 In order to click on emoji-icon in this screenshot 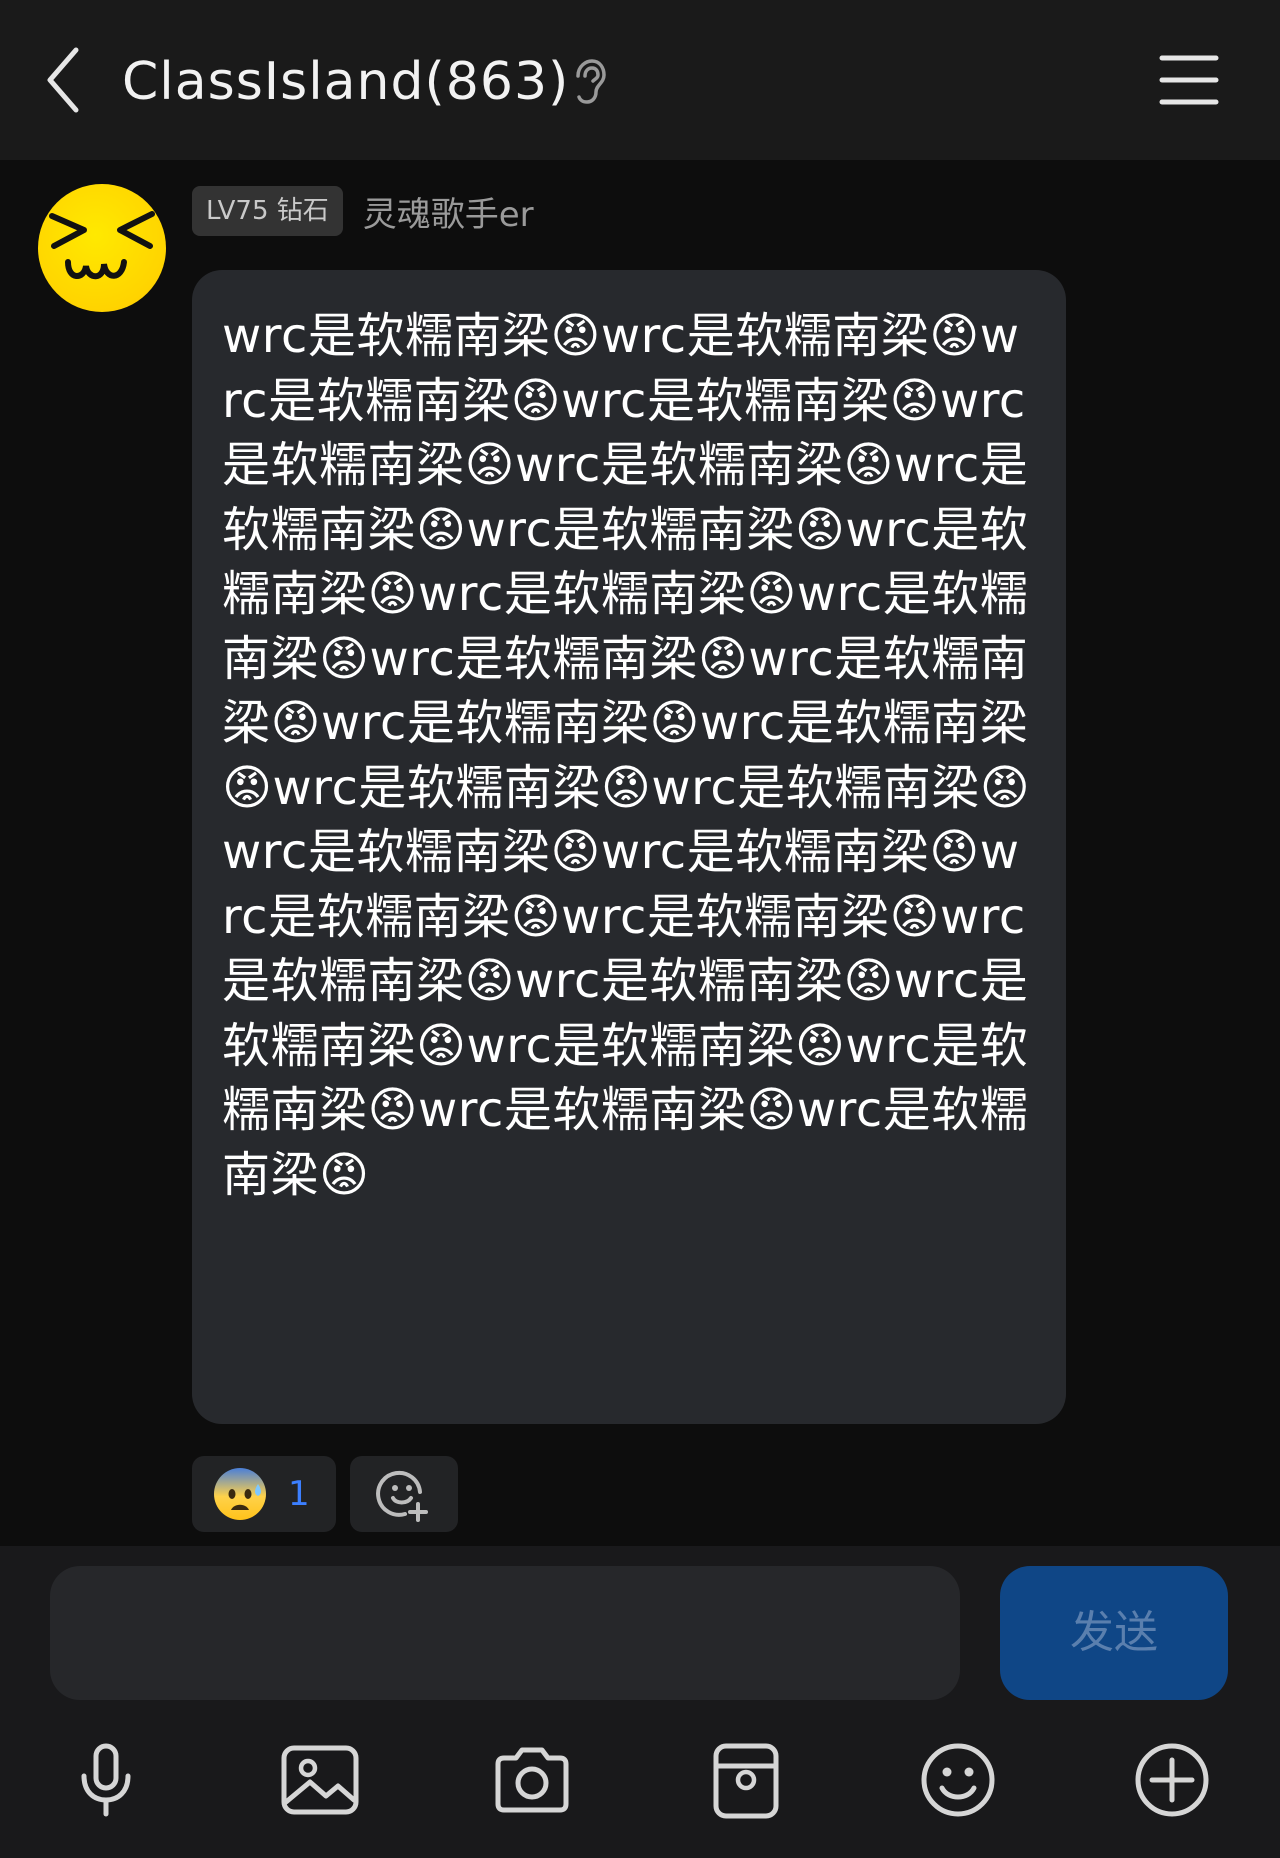, I will do `click(958, 1780)`.